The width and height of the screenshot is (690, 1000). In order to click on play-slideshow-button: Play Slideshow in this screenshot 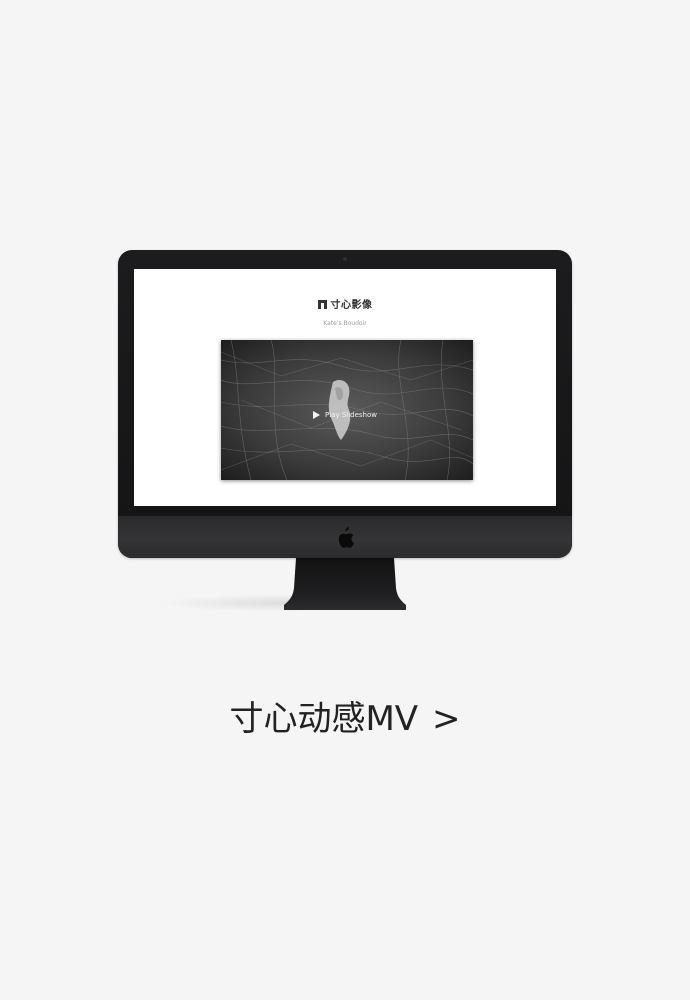, I will do `click(345, 415)`.